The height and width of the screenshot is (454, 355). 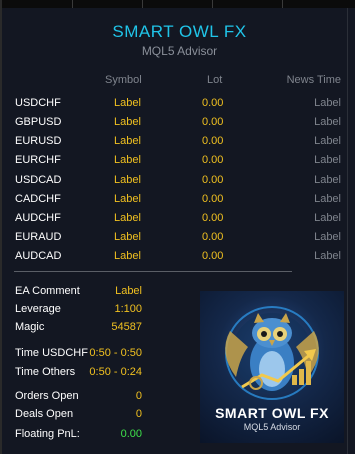 I want to click on ea-comment-label: EA Comment, so click(x=47, y=291).